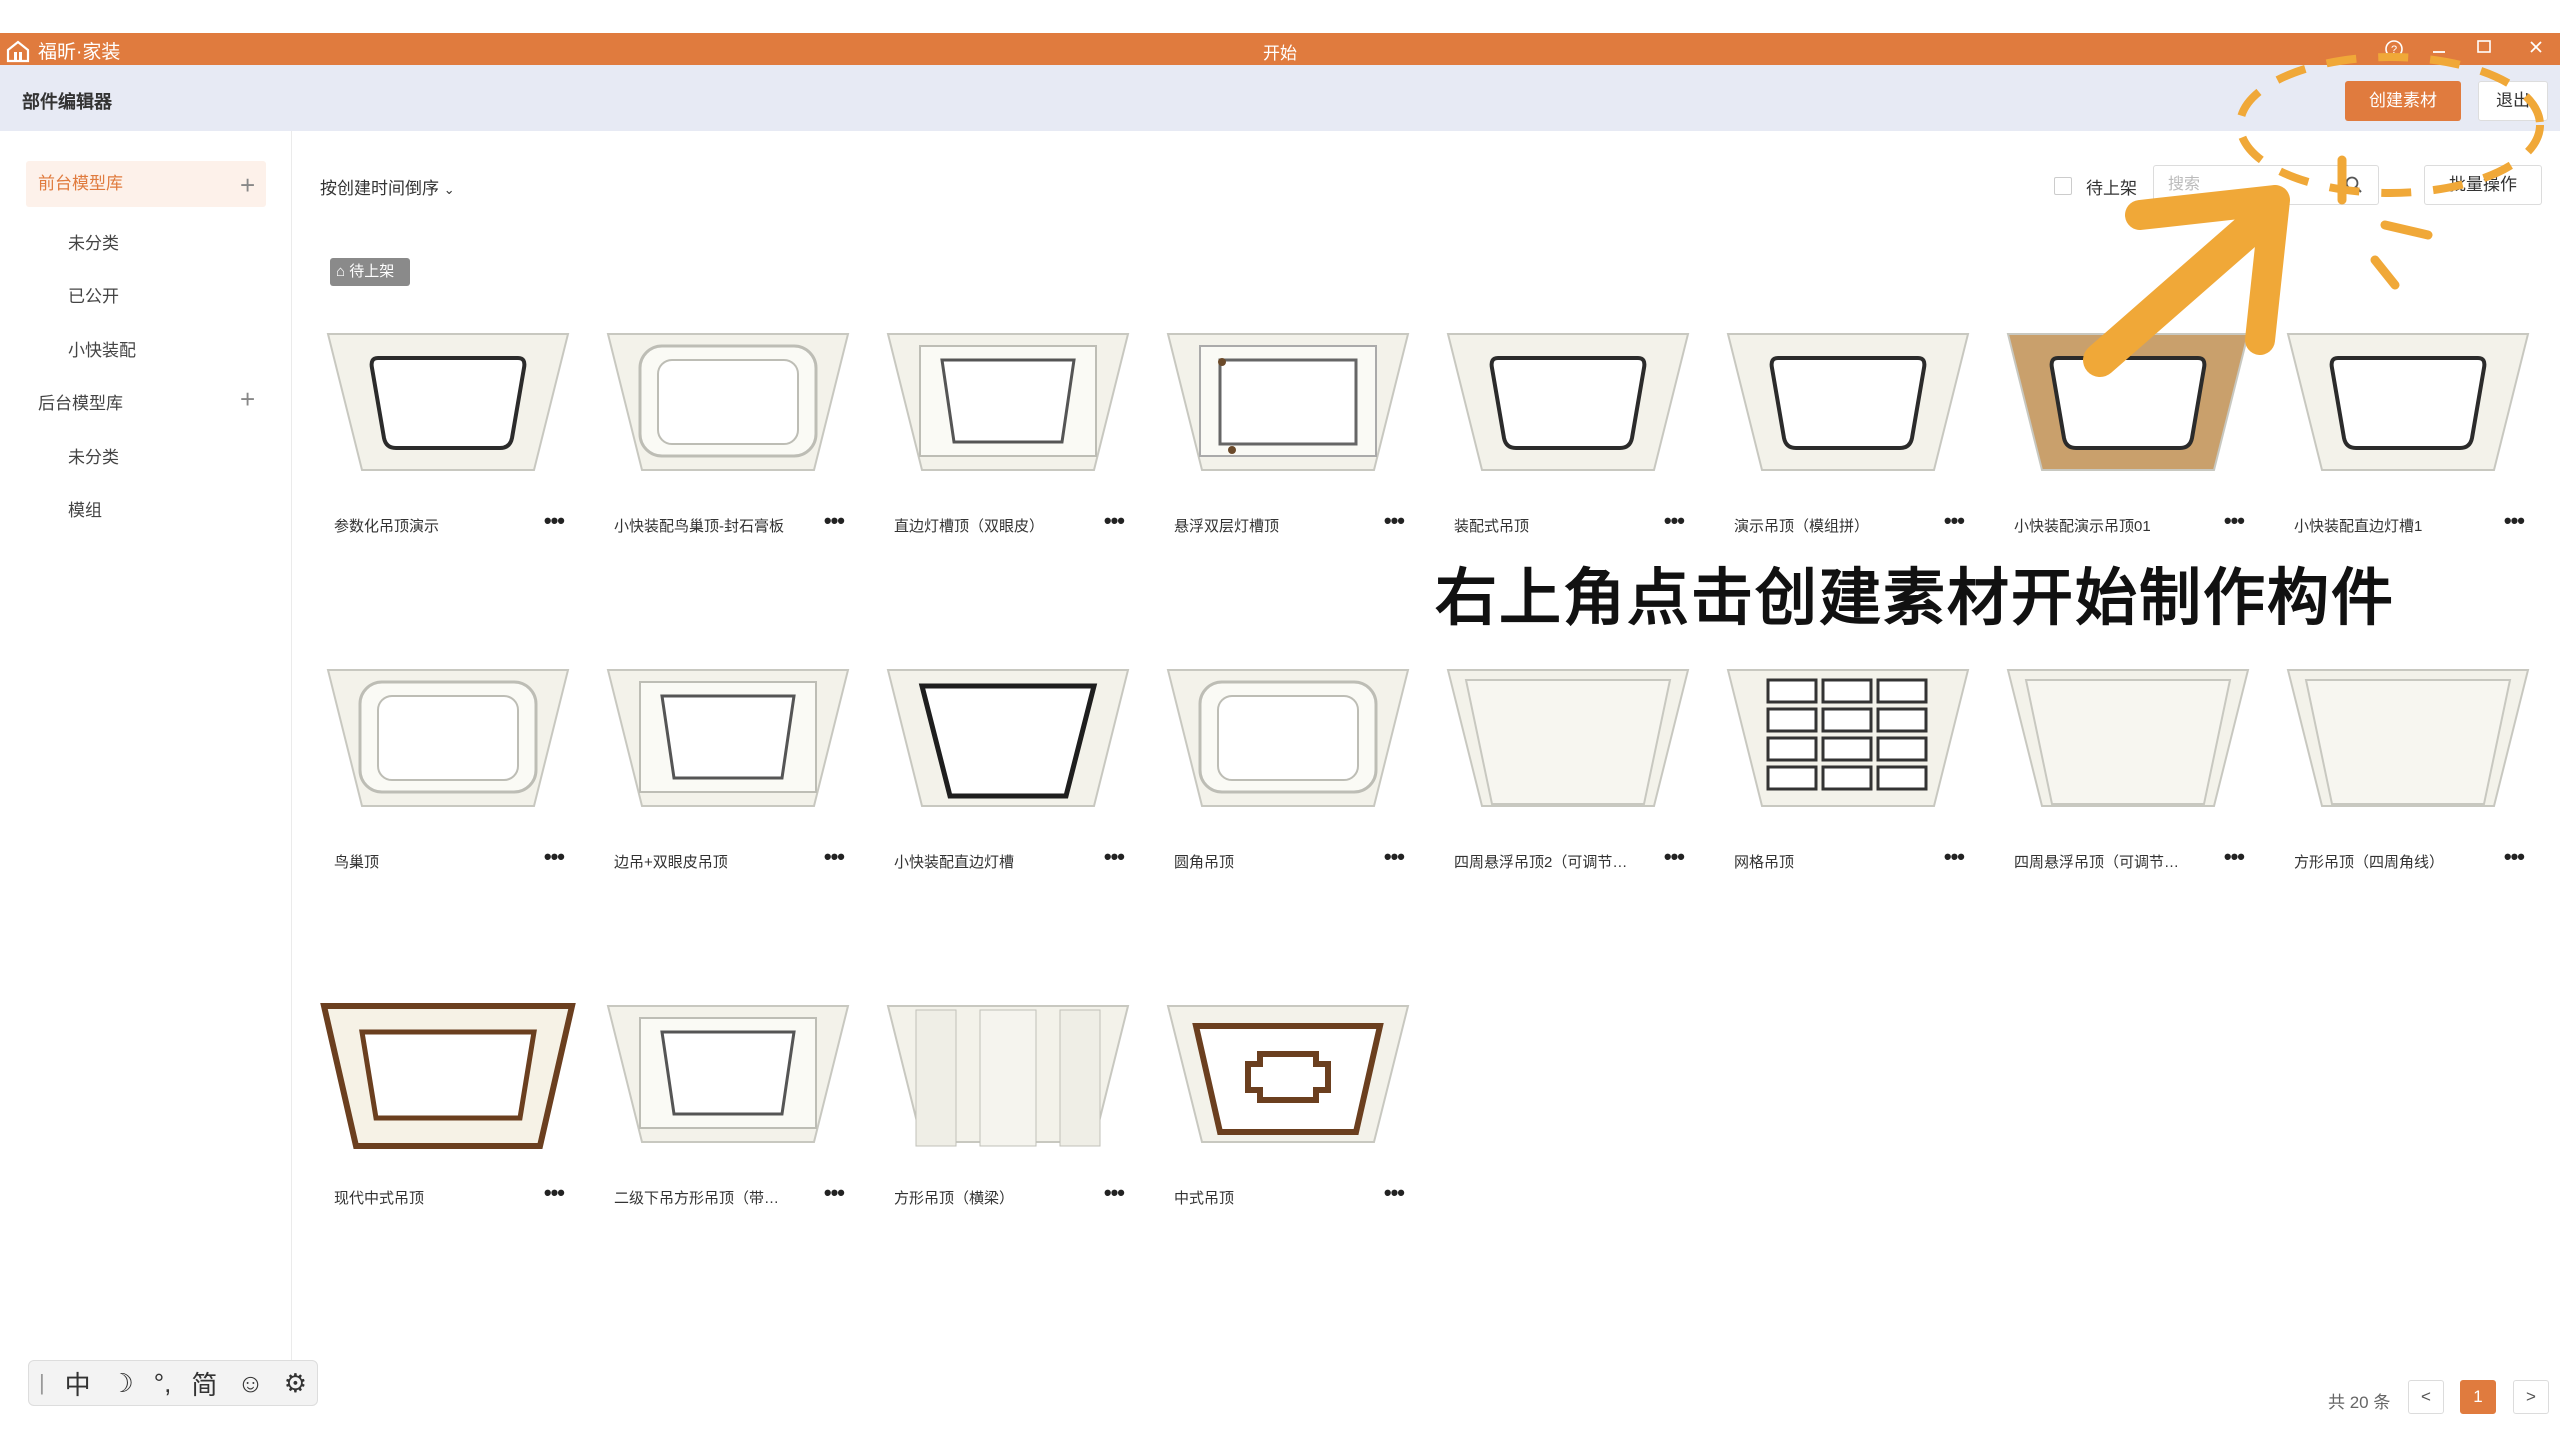 Image resolution: width=2560 pixels, height=1440 pixels. What do you see at coordinates (80, 401) in the screenshot?
I see `sidebar-item-back-library: 后台模型库` at bounding box center [80, 401].